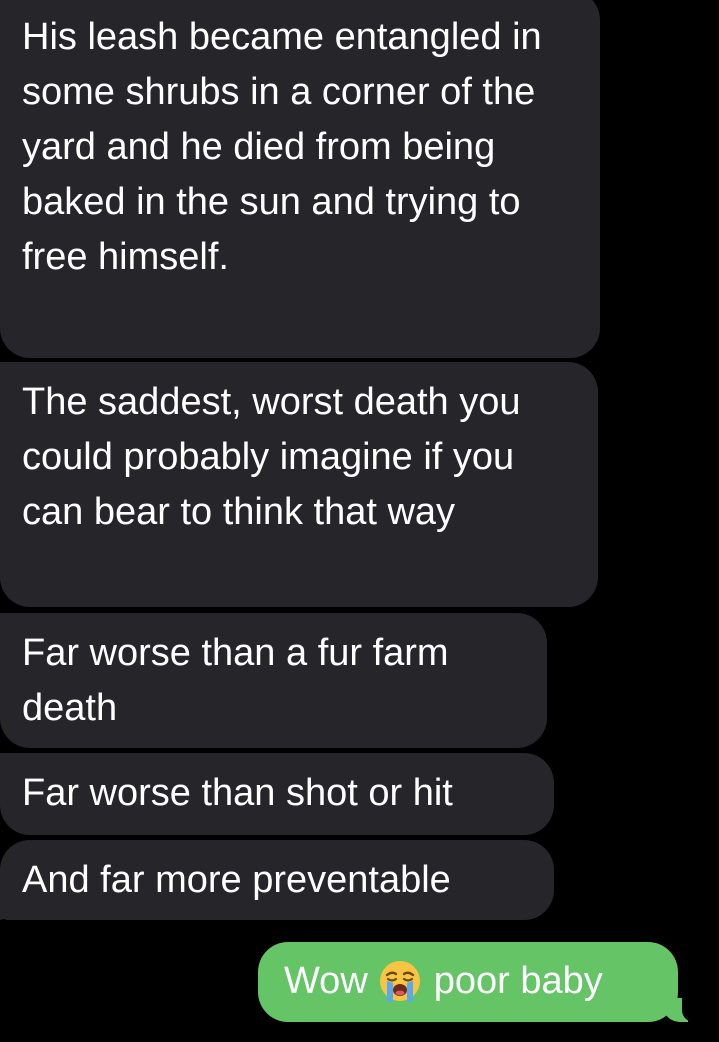 The height and width of the screenshot is (1042, 719). I want to click on incoming-message-bubble: Far worse than a fur farm death, so click(273, 680).